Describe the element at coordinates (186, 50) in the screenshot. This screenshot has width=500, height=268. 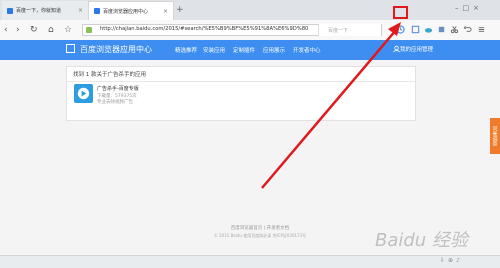
I see `nav-featured: 精选推荐` at that location.